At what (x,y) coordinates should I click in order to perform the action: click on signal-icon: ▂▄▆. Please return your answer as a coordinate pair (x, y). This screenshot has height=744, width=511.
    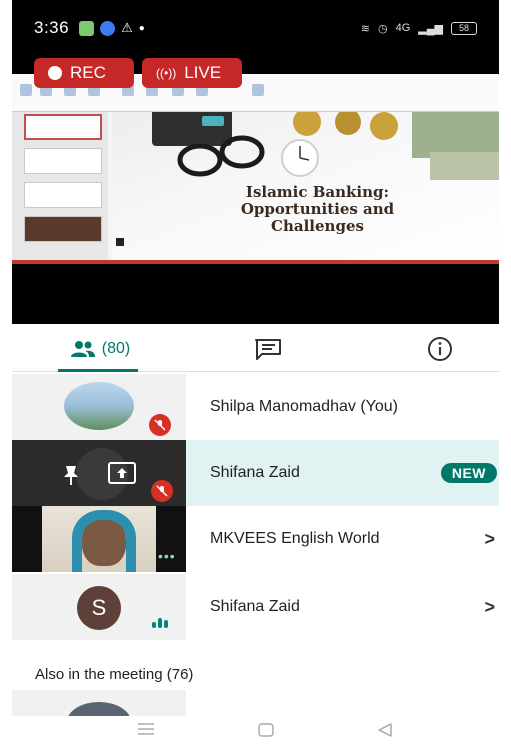
    Looking at the image, I should click on (430, 28).